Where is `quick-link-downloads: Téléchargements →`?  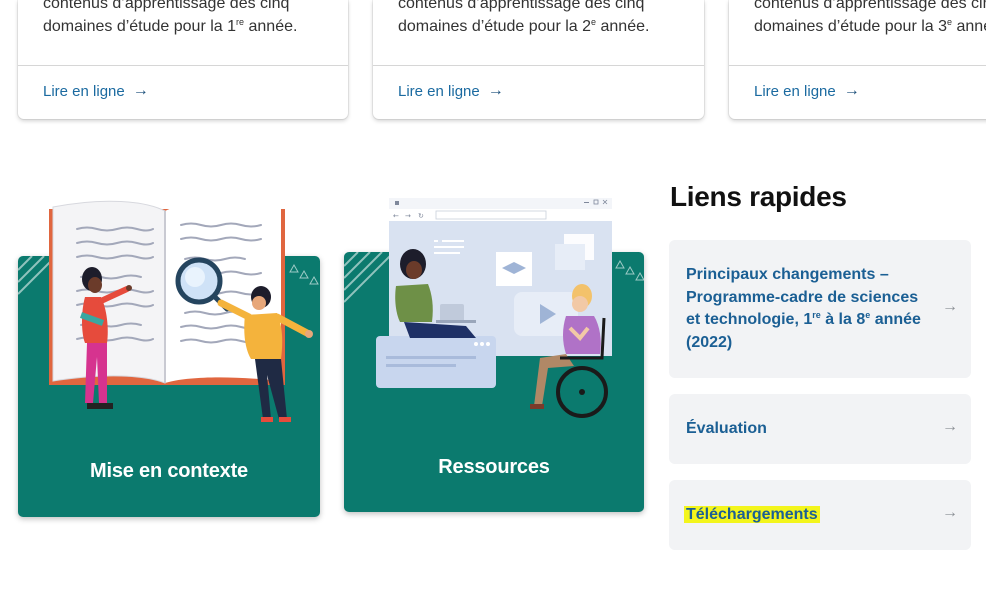
quick-link-downloads: Téléchargements → is located at coordinates (820, 515).